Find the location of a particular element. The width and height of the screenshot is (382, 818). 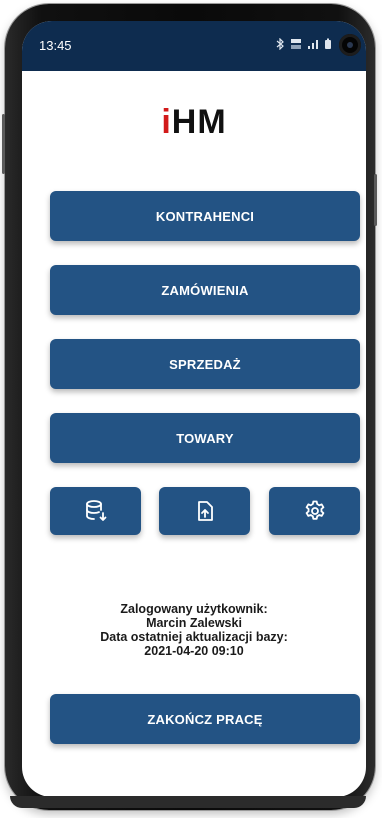

sprzedaz-button: SPRZEDAŻ is located at coordinates (205, 364).